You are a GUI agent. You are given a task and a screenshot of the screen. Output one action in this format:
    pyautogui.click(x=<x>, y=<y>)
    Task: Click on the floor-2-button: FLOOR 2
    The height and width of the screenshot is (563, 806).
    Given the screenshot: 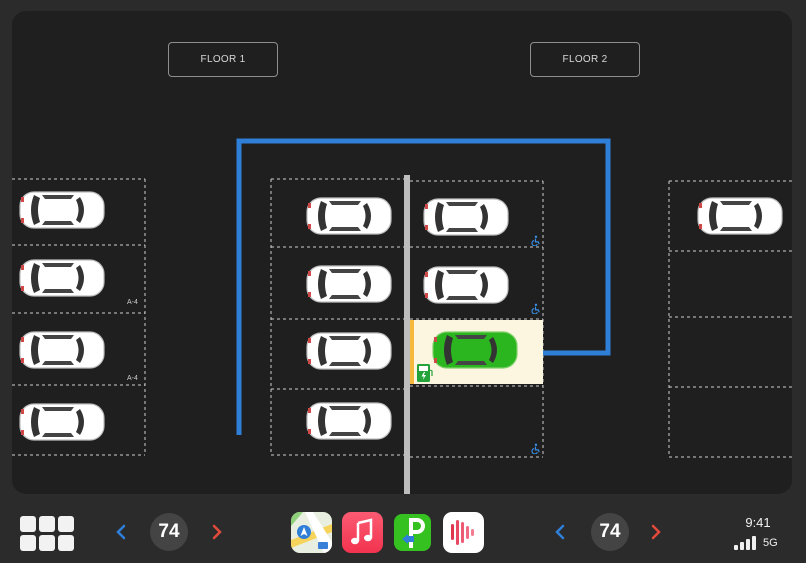 What is the action you would take?
    pyautogui.click(x=585, y=59)
    